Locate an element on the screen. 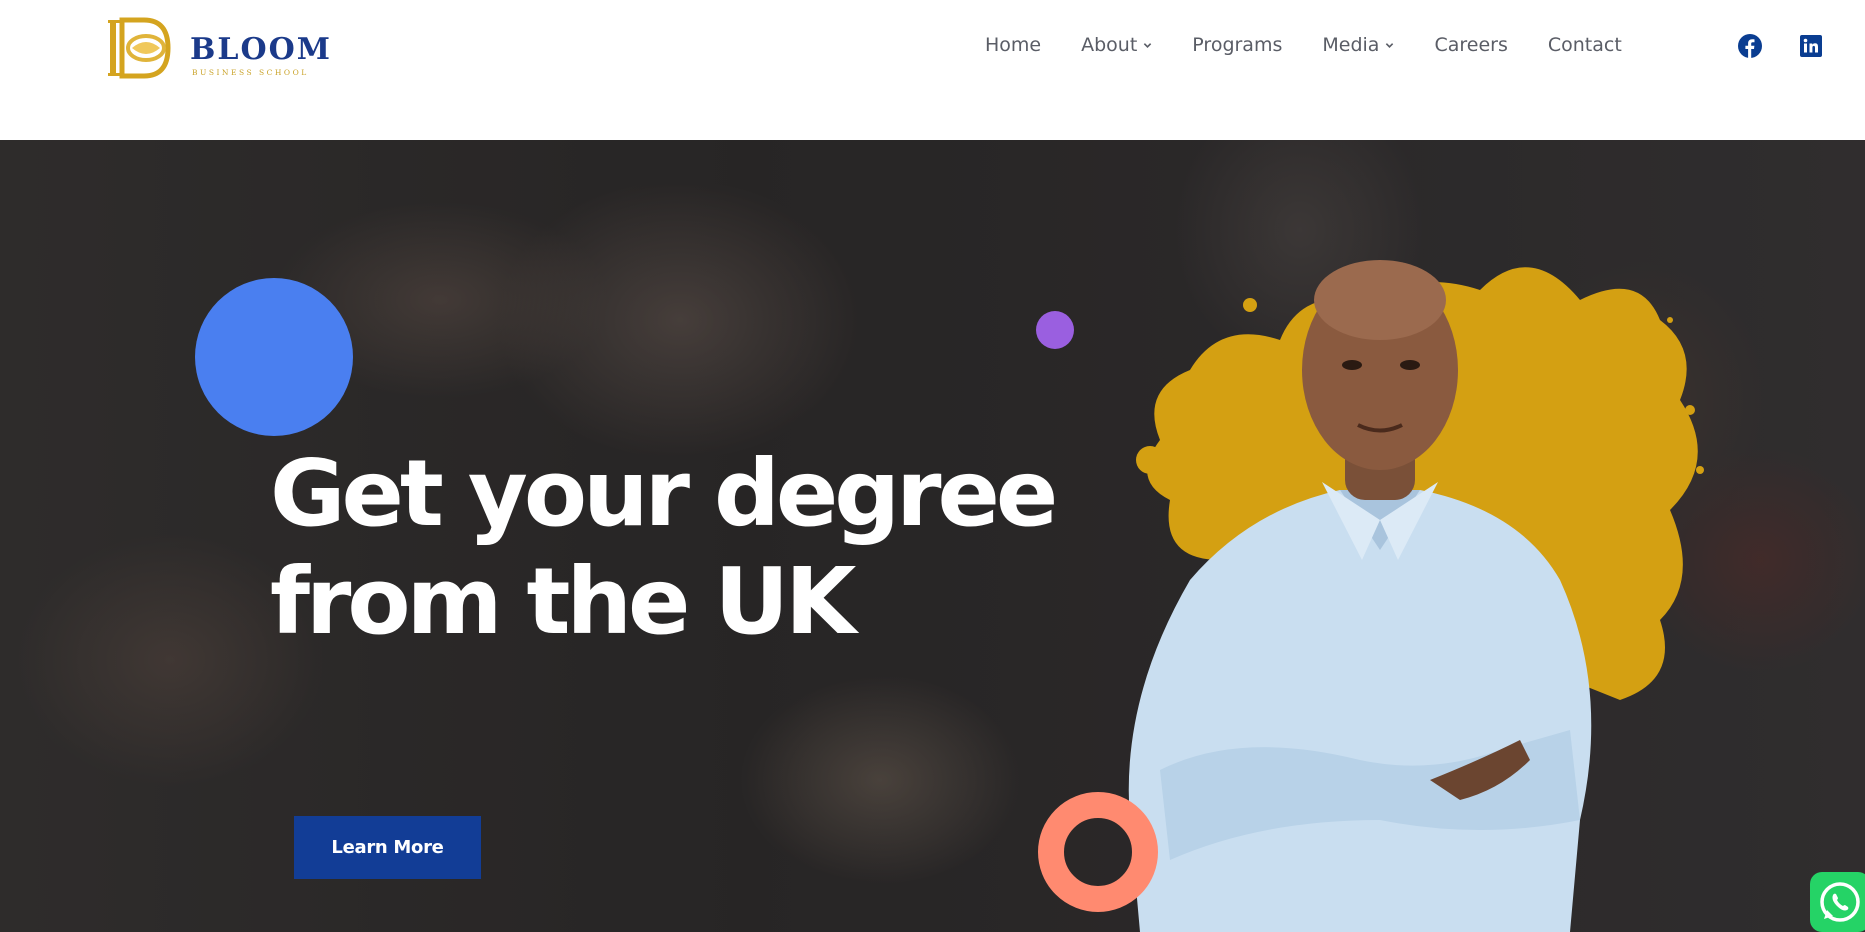 This screenshot has height=932, width=1865. decorative-coral-ring is located at coordinates (1098, 852).